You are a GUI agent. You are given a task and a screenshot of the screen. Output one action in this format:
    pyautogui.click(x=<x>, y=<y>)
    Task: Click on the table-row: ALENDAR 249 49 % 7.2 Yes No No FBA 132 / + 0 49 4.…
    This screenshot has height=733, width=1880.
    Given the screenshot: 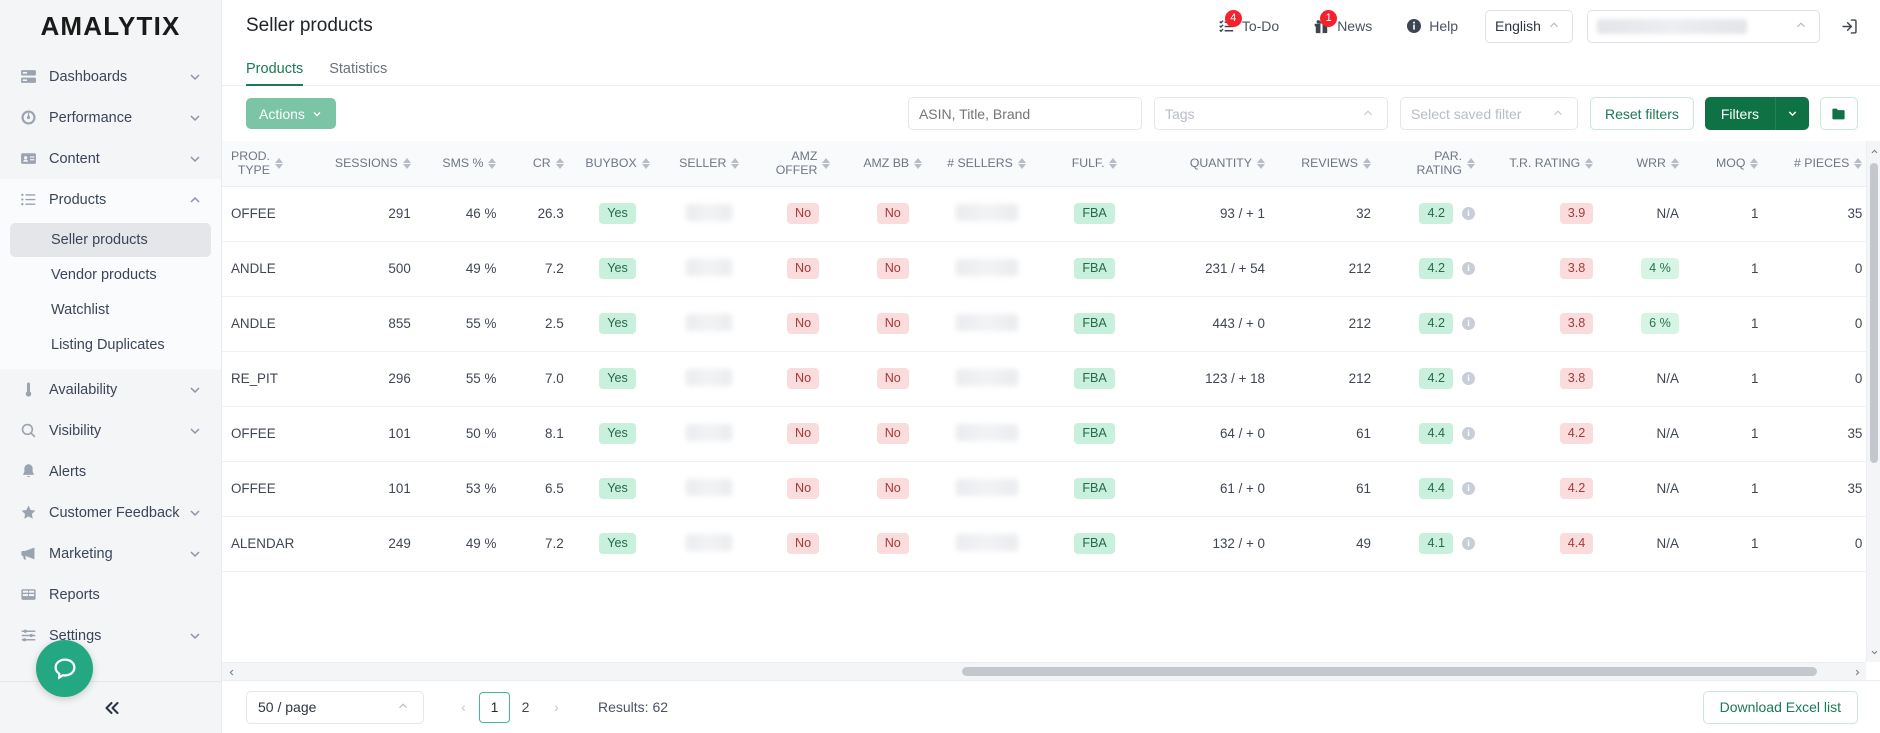 What is the action you would take?
    pyautogui.click(x=1044, y=544)
    